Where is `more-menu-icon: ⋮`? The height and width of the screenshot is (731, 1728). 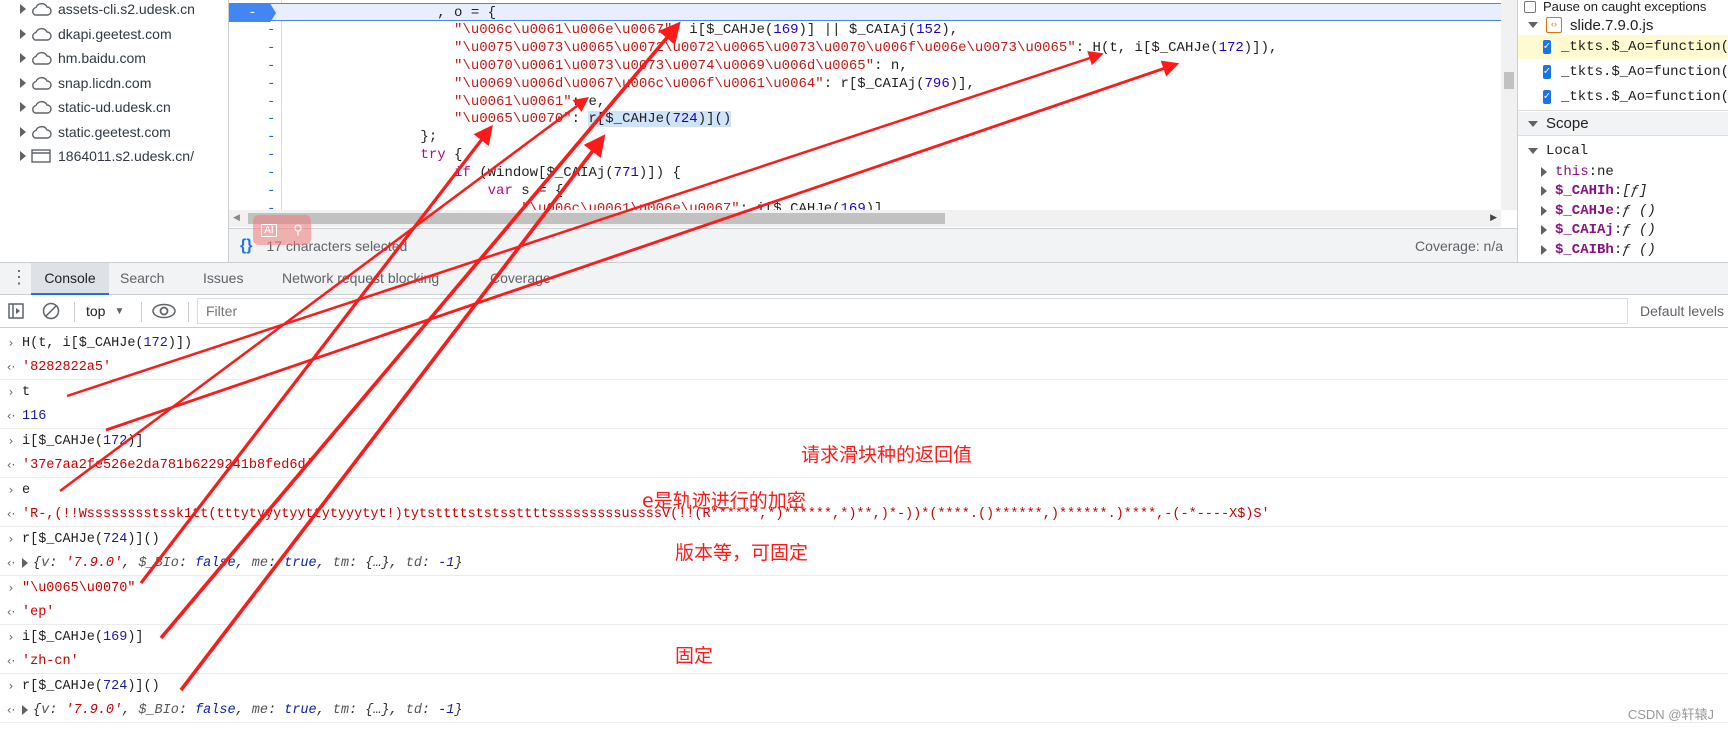
more-menu-icon: ⋮ is located at coordinates (19, 277).